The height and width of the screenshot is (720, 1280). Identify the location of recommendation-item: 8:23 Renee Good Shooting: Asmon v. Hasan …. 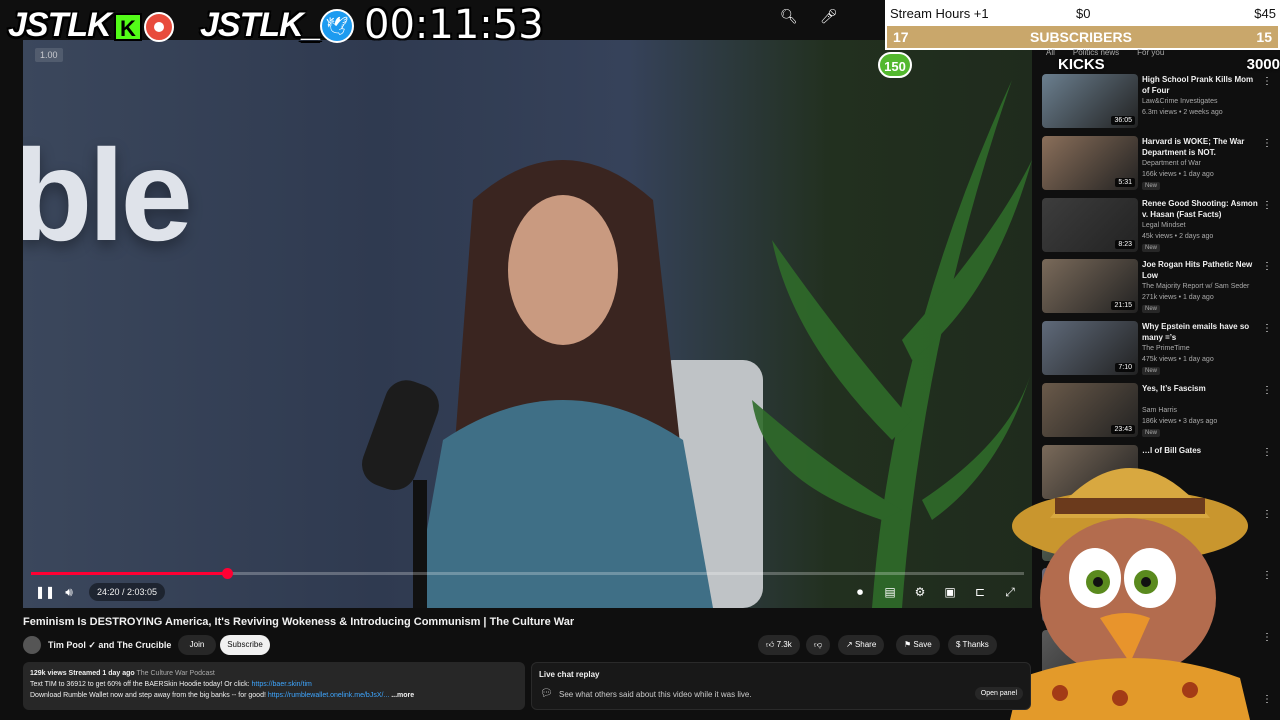
(1160, 227).